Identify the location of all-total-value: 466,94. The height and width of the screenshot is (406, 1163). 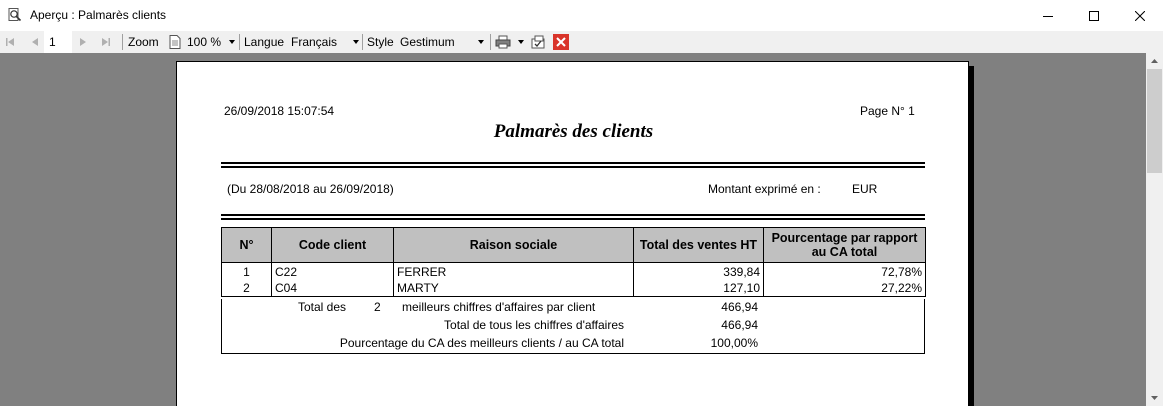
(739, 325).